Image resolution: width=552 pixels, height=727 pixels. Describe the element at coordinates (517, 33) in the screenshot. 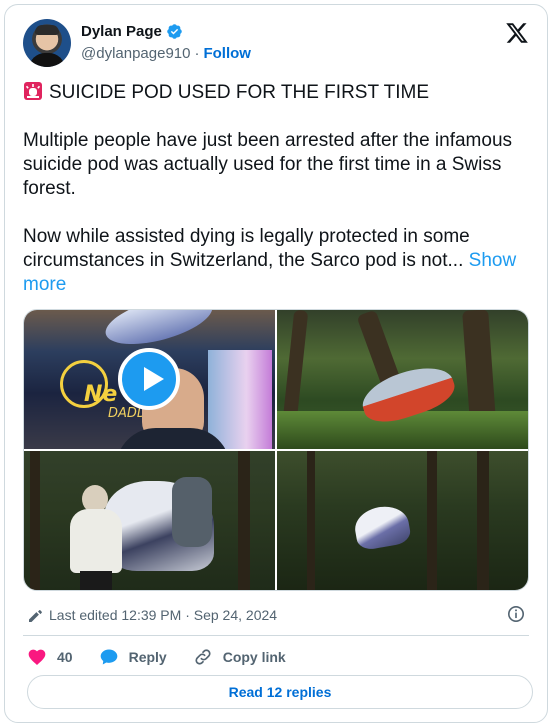

I see `x-logo-icon` at that location.